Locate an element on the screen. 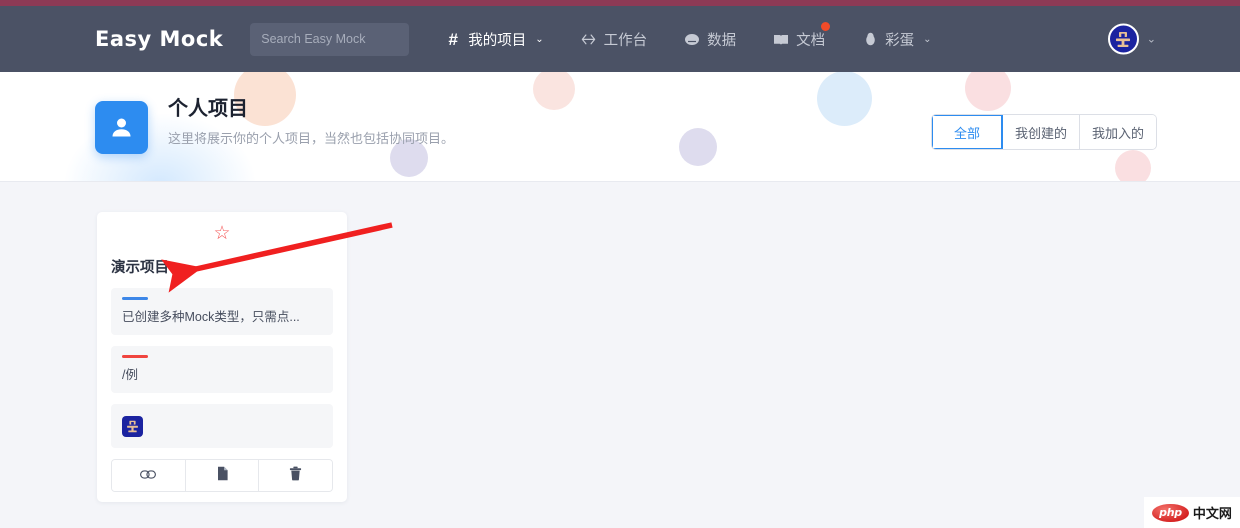 This screenshot has height=528, width=1240. nav-item-workbench: 工作台 is located at coordinates (614, 39).